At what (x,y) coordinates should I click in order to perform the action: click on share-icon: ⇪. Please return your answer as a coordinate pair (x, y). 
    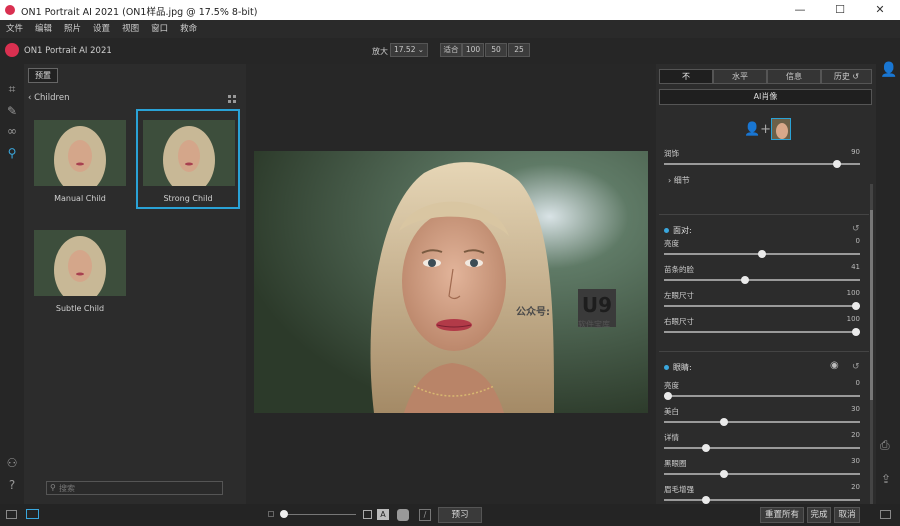
    Looking at the image, I should click on (886, 479).